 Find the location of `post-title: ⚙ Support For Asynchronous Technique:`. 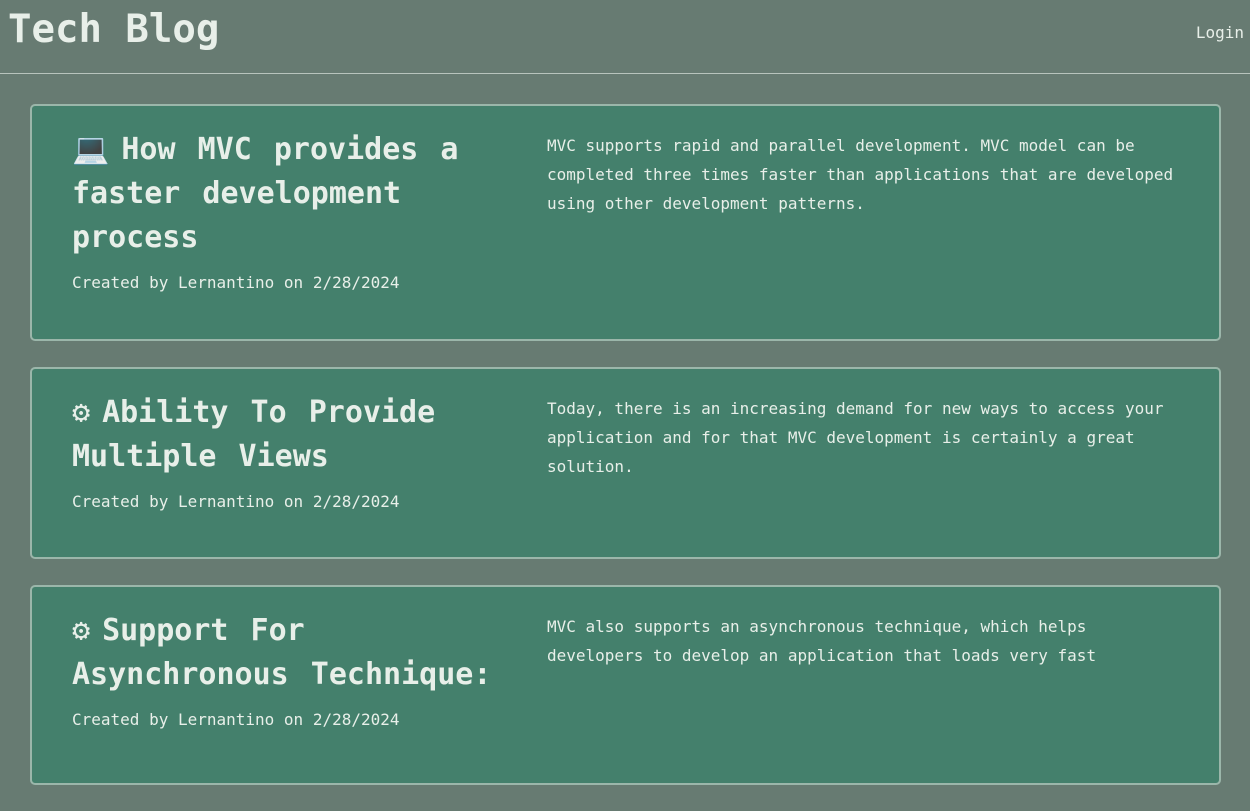

post-title: ⚙ Support For Asynchronous Technique: is located at coordinates (299, 653).